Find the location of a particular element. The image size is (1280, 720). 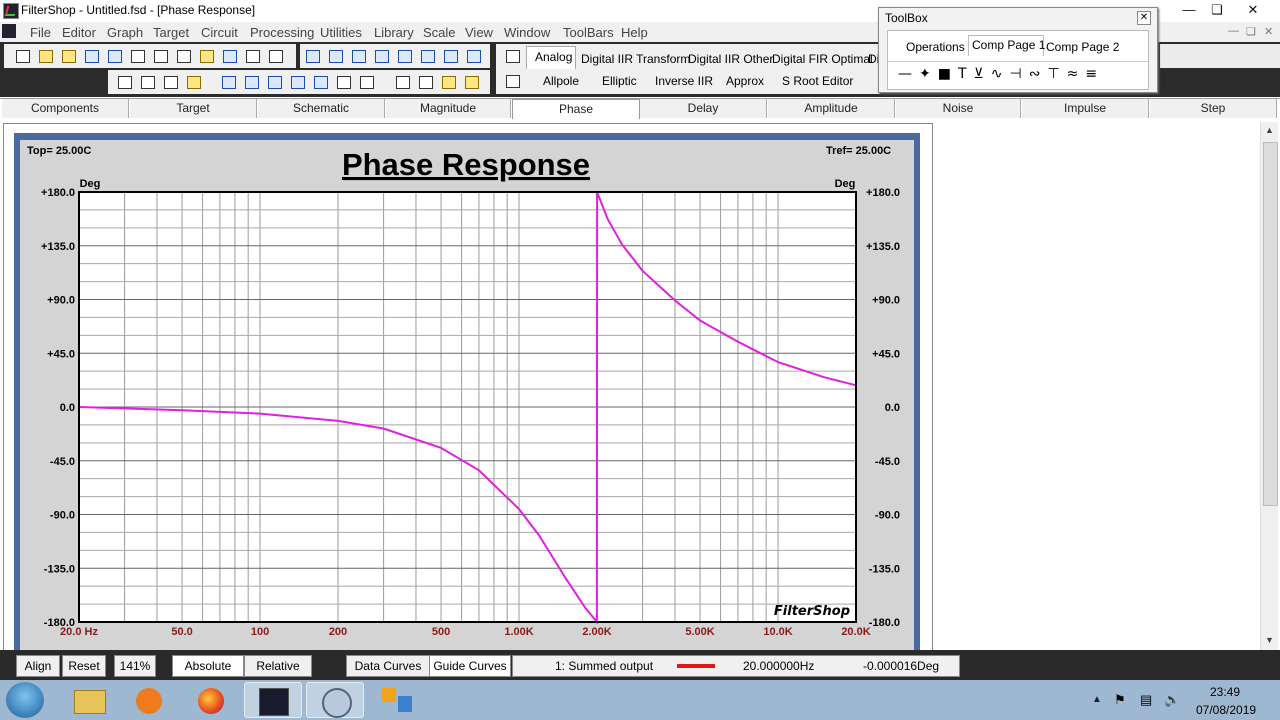

cursor-frequency: 20.000000Hz is located at coordinates (779, 666).